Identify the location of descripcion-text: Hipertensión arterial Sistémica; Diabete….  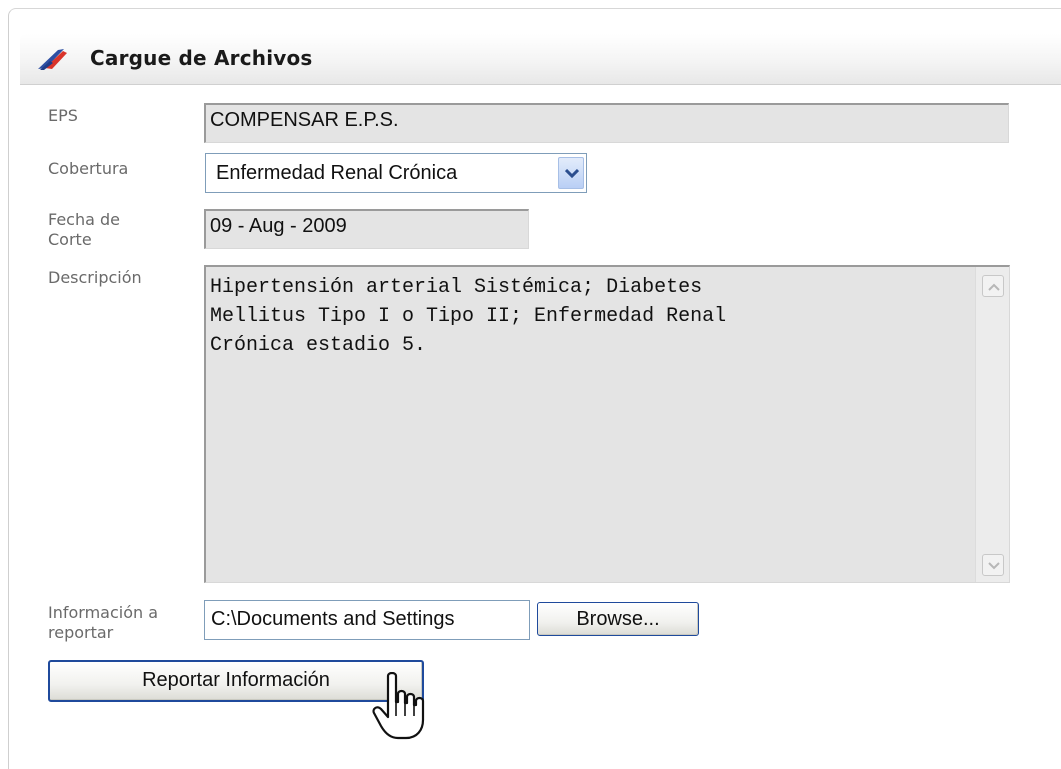
(590, 316).